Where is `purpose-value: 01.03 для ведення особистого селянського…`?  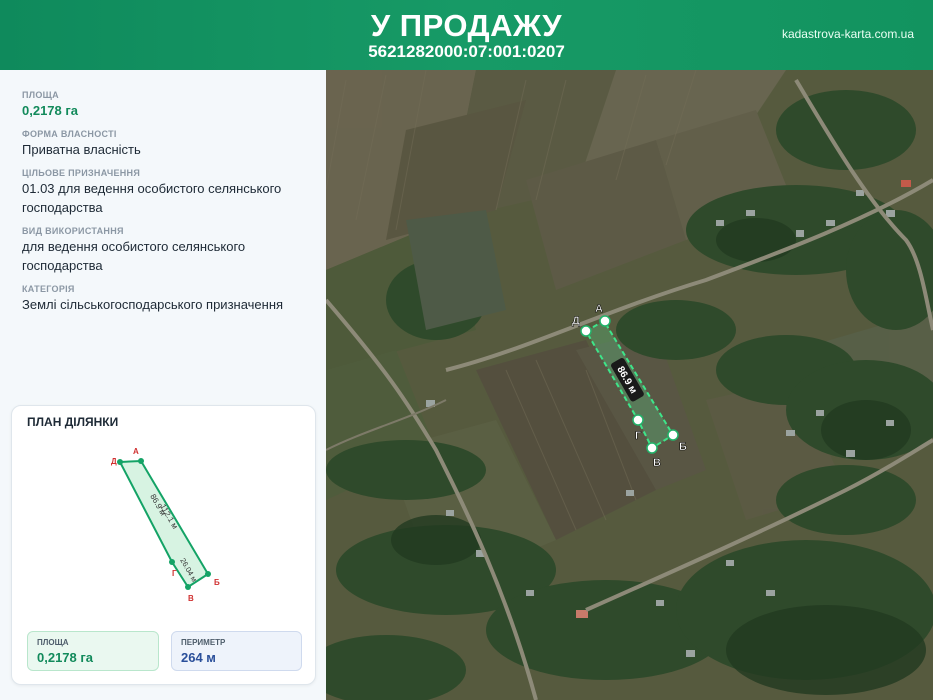 purpose-value: 01.03 для ведення особистого селянського… is located at coordinates (152, 198).